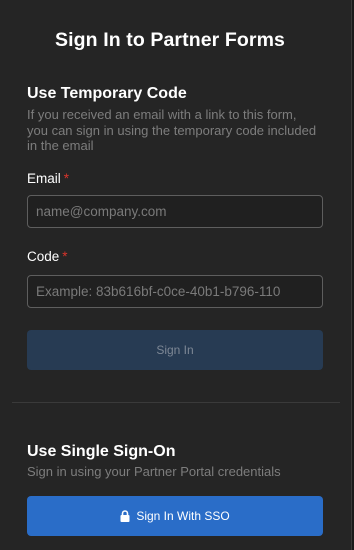 This screenshot has height=550, width=354. What do you see at coordinates (44, 178) in the screenshot?
I see `email-label-text: Email` at bounding box center [44, 178].